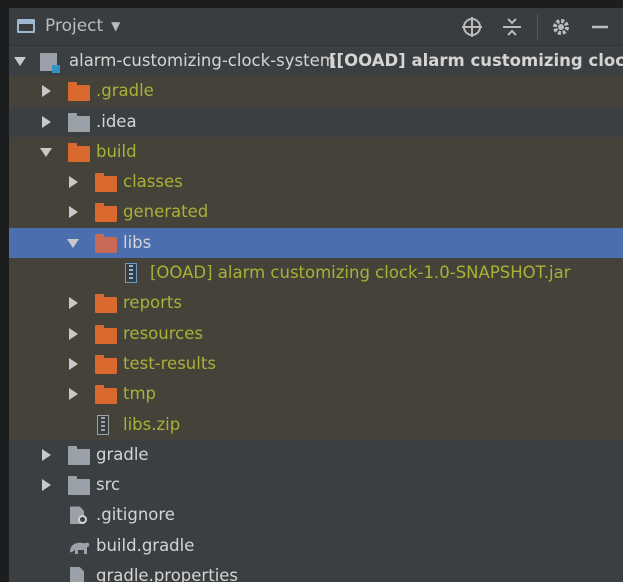 This screenshot has height=582, width=623. Describe the element at coordinates (137, 242) in the screenshot. I see `tree-node-label: libs` at that location.